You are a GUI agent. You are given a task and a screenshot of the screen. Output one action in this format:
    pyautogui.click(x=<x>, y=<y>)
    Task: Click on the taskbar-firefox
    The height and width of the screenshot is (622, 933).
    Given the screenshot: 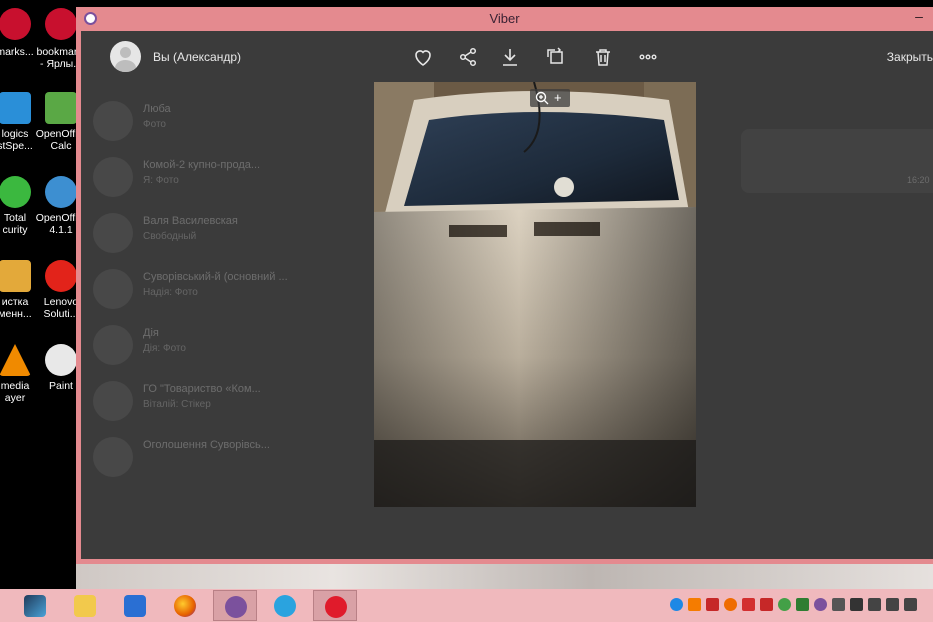 What is the action you would take?
    pyautogui.click(x=185, y=605)
    